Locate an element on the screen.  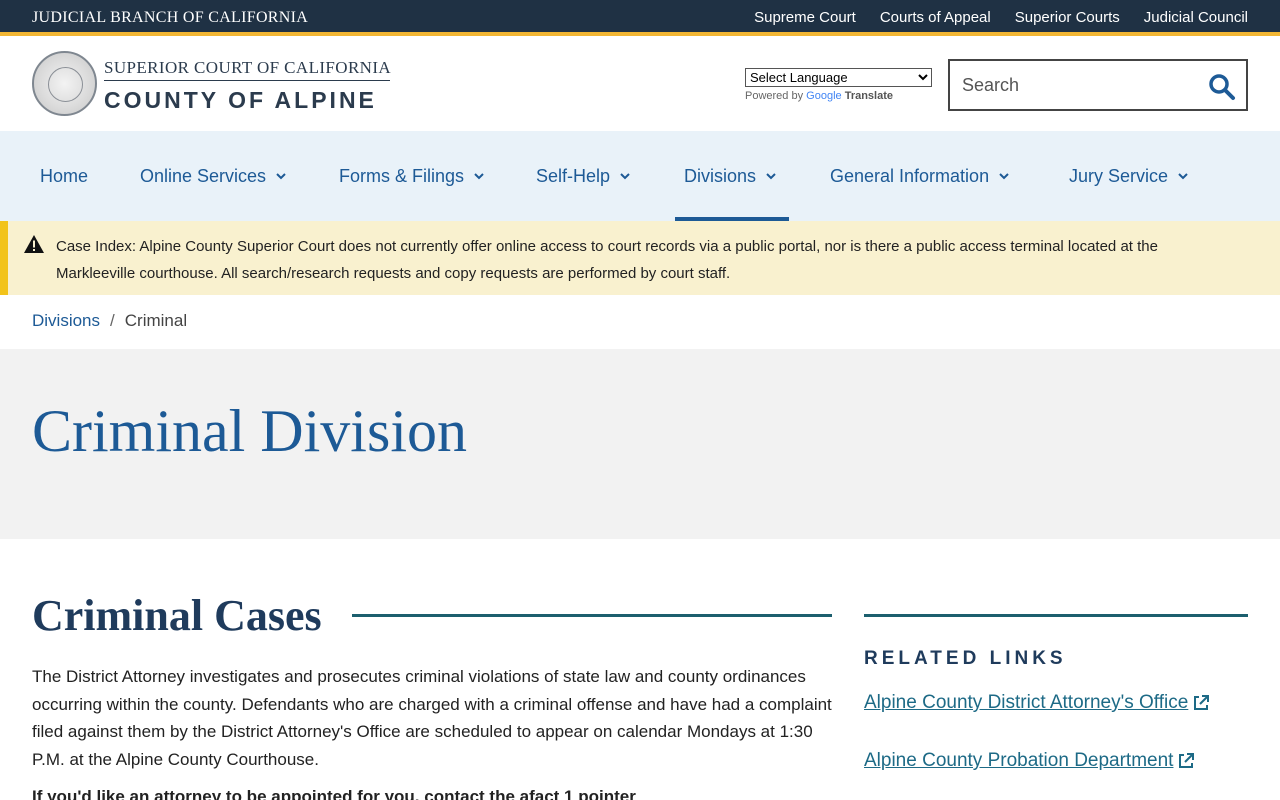
judicial-branch-title: JUDICIAL BRANCH OF CALIFORNIA is located at coordinates (170, 17).